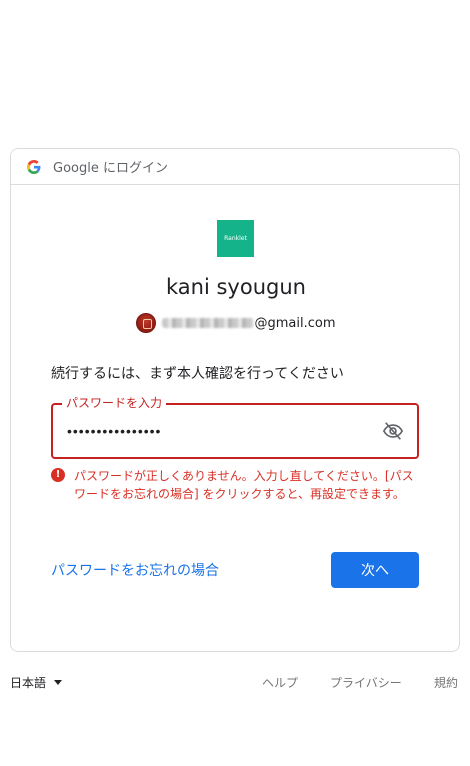 The image size is (470, 766). I want to click on header-title: Google にログイン, so click(110, 168).